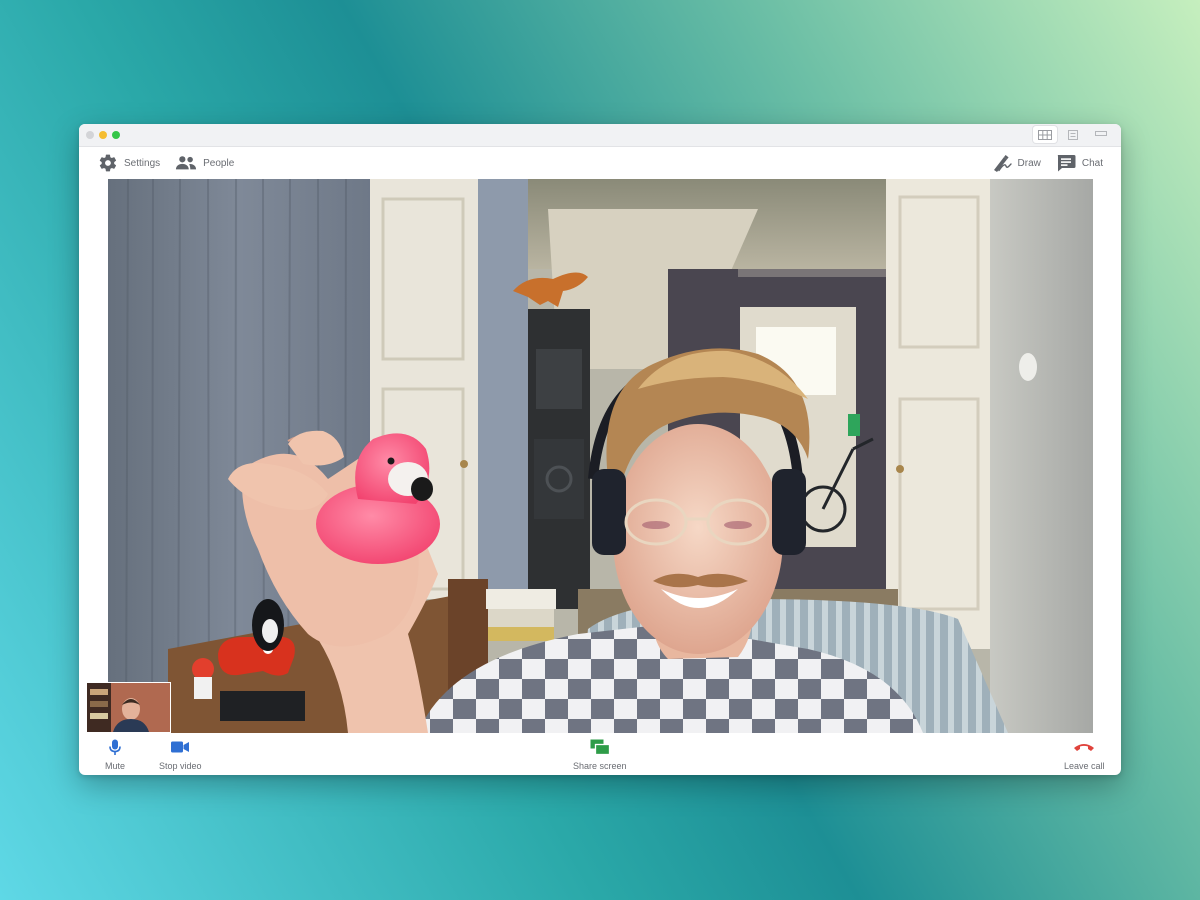 The height and width of the screenshot is (900, 1200). Describe the element at coordinates (1092, 163) in the screenshot. I see `chat-label: Chat` at that location.